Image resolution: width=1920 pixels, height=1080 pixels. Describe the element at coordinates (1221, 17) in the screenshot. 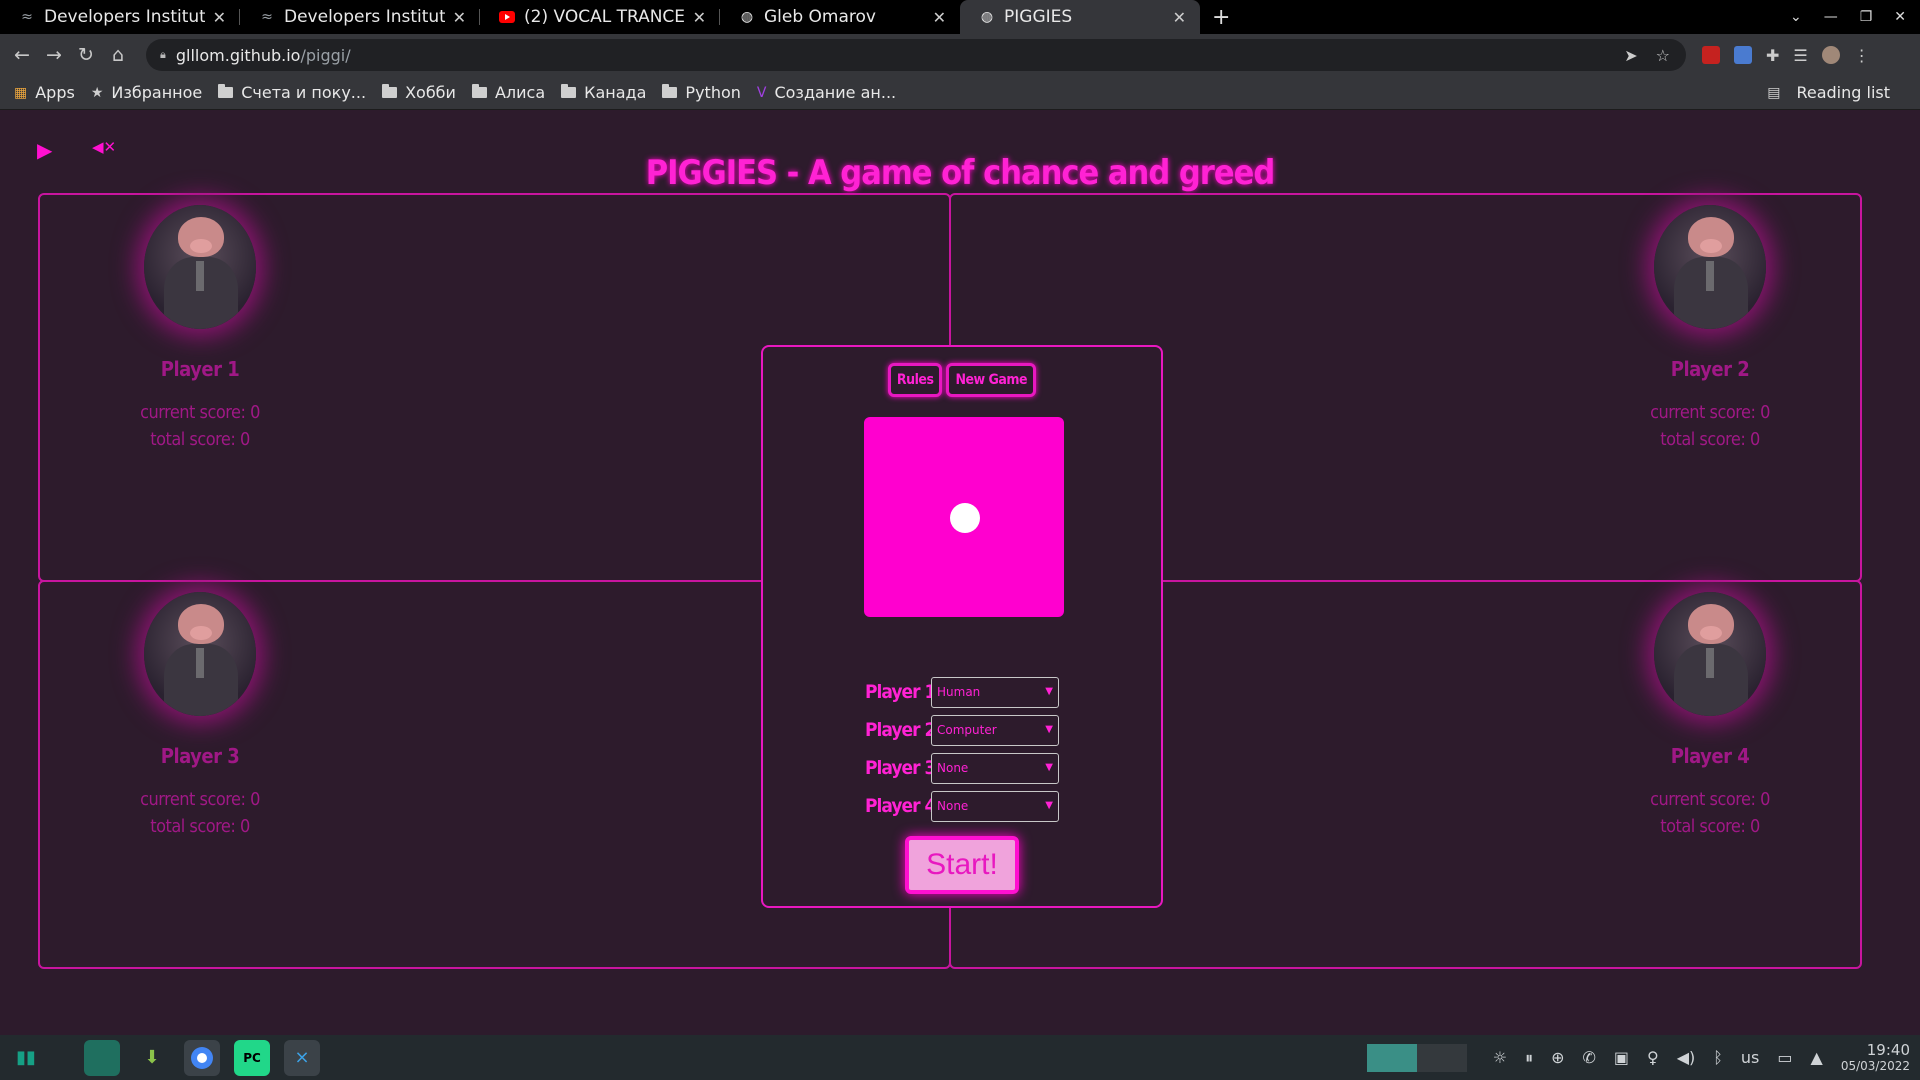

I see `new-tab-button: +` at that location.